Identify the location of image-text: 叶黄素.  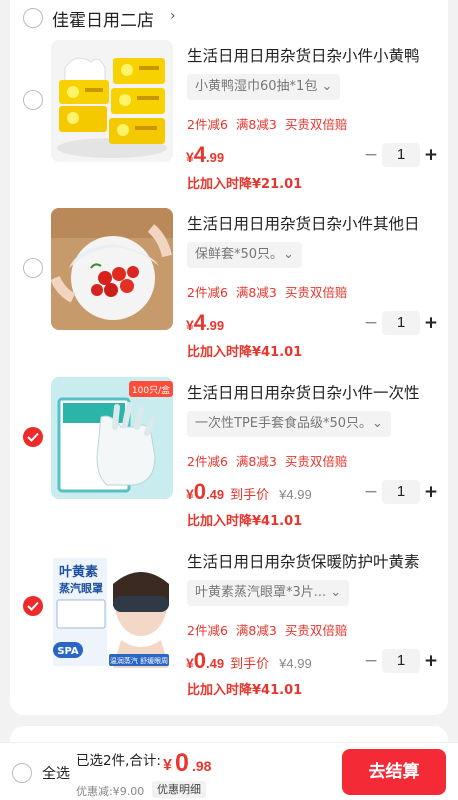
(78, 572).